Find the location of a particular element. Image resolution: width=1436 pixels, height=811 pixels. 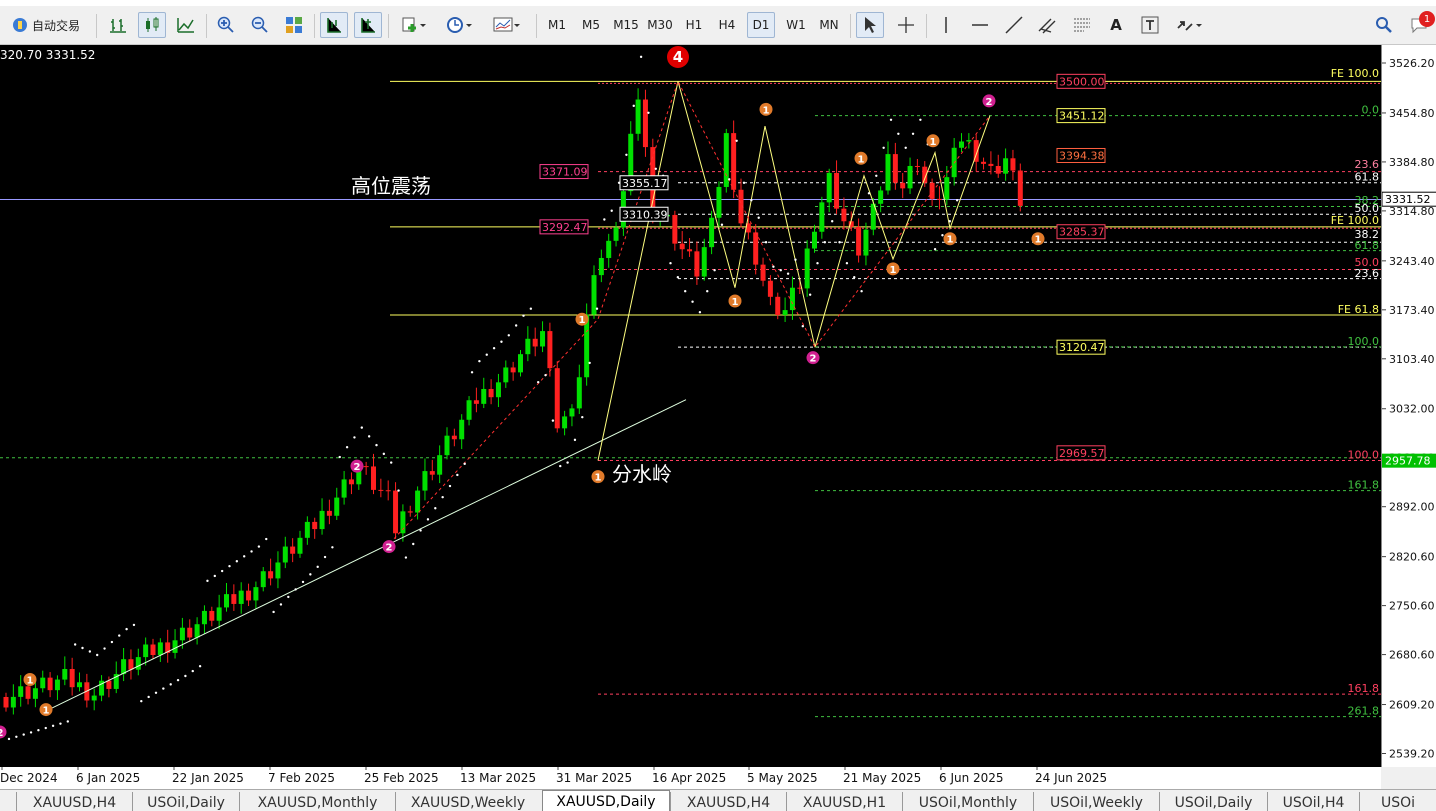

timeframe-label: D1 is located at coordinates (761, 25).